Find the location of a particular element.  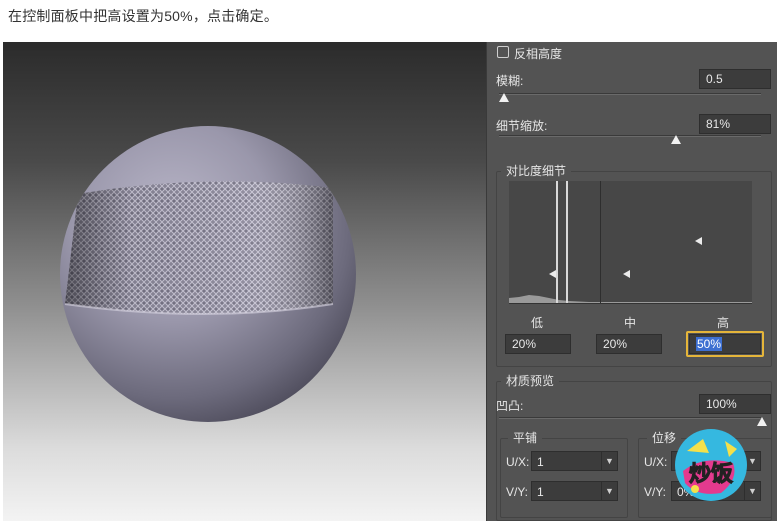

blur-field: 0.5 is located at coordinates (735, 79).